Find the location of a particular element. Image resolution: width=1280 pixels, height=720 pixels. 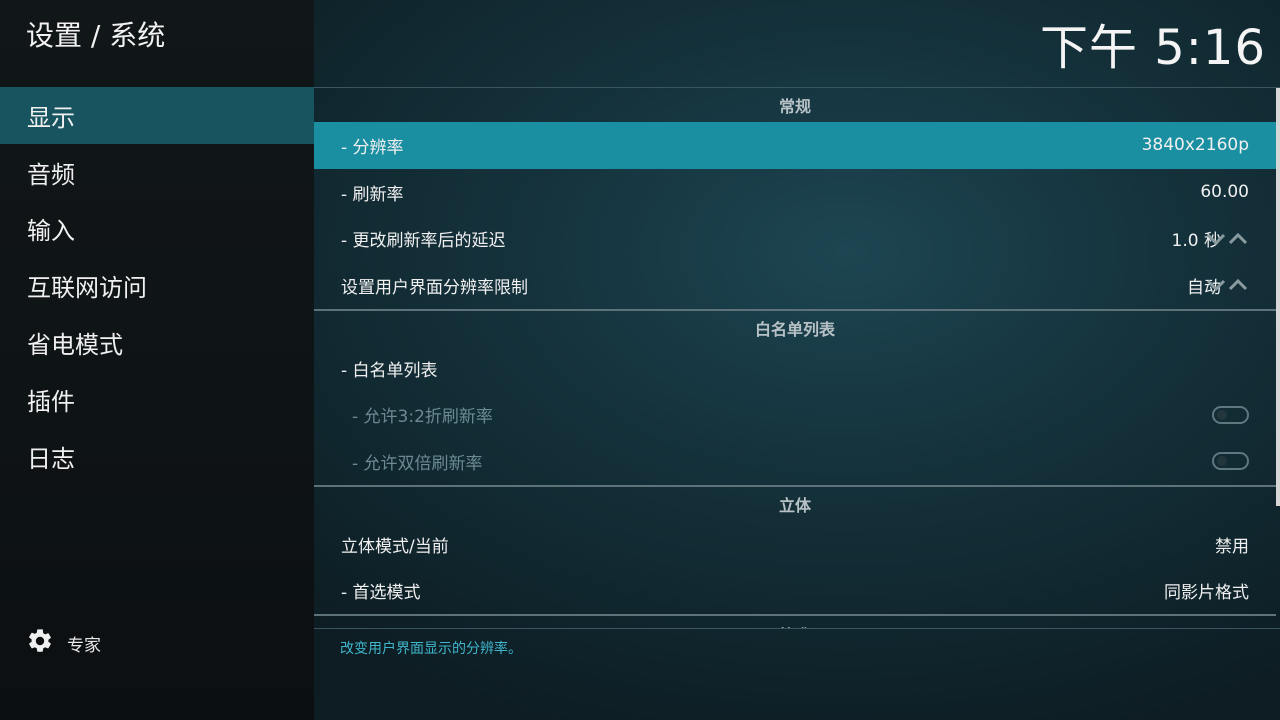

setting-allow-32-pulldown: - 允许3:2折刷新率 is located at coordinates (795, 414).